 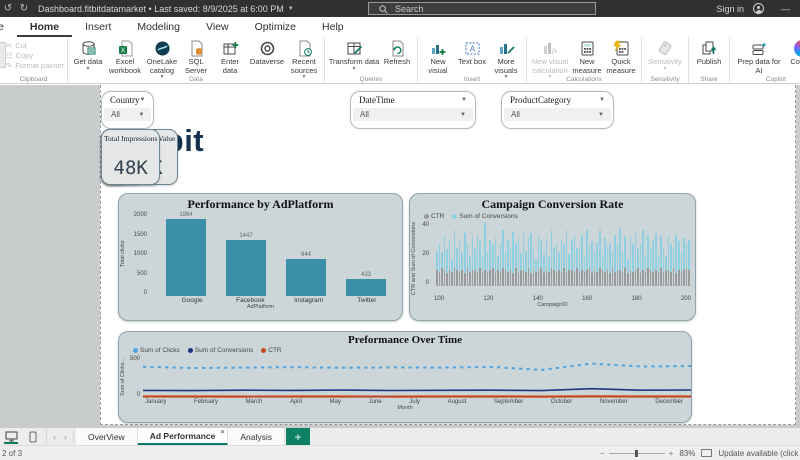 I want to click on fit-to-page-icon, so click(x=707, y=453).